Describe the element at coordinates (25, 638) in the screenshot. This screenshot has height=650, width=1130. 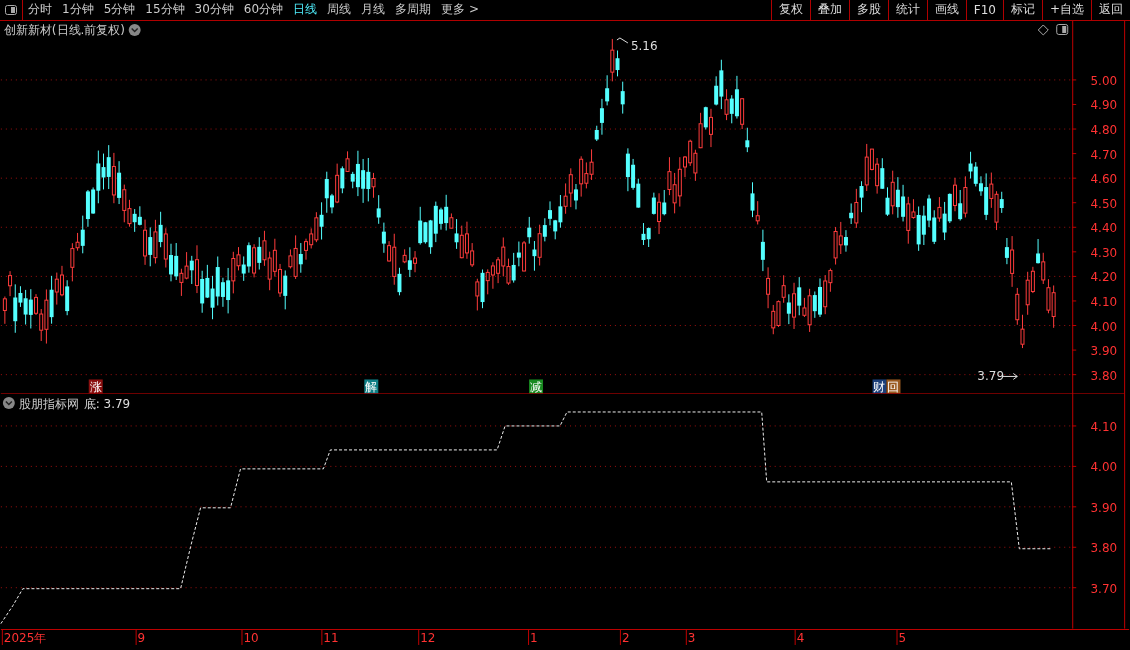
I see `date-axis-label: 2025年` at that location.